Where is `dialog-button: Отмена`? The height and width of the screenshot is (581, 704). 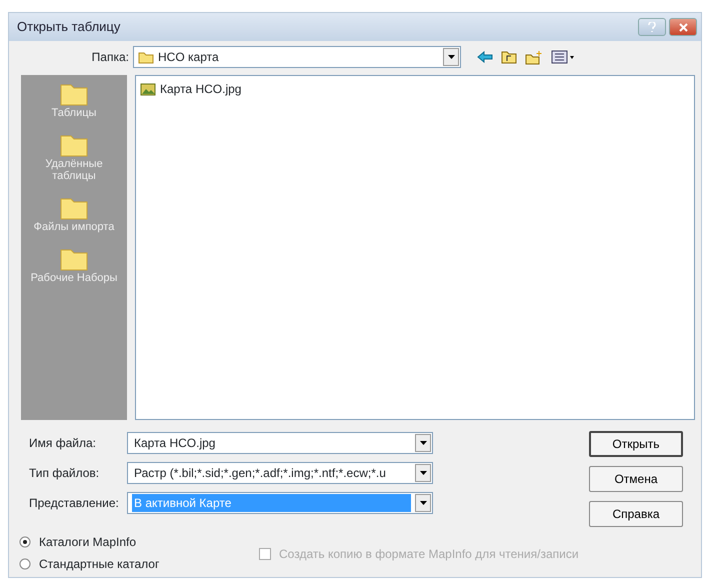 dialog-button: Отмена is located at coordinates (636, 479).